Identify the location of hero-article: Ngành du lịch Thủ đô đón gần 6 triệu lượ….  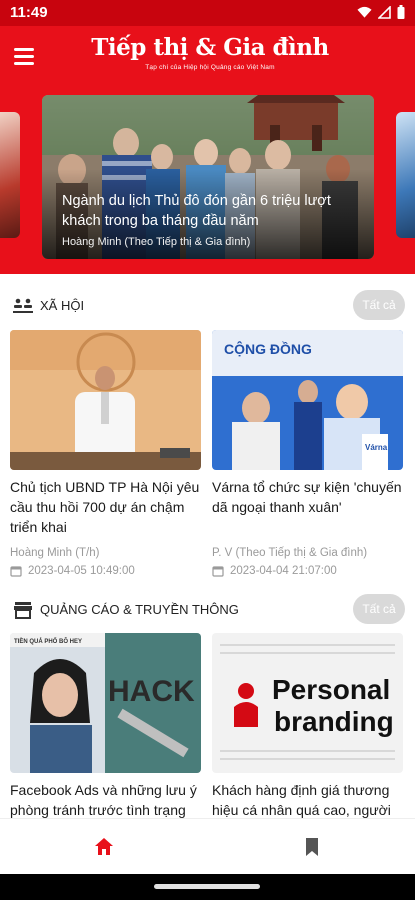
(208, 177).